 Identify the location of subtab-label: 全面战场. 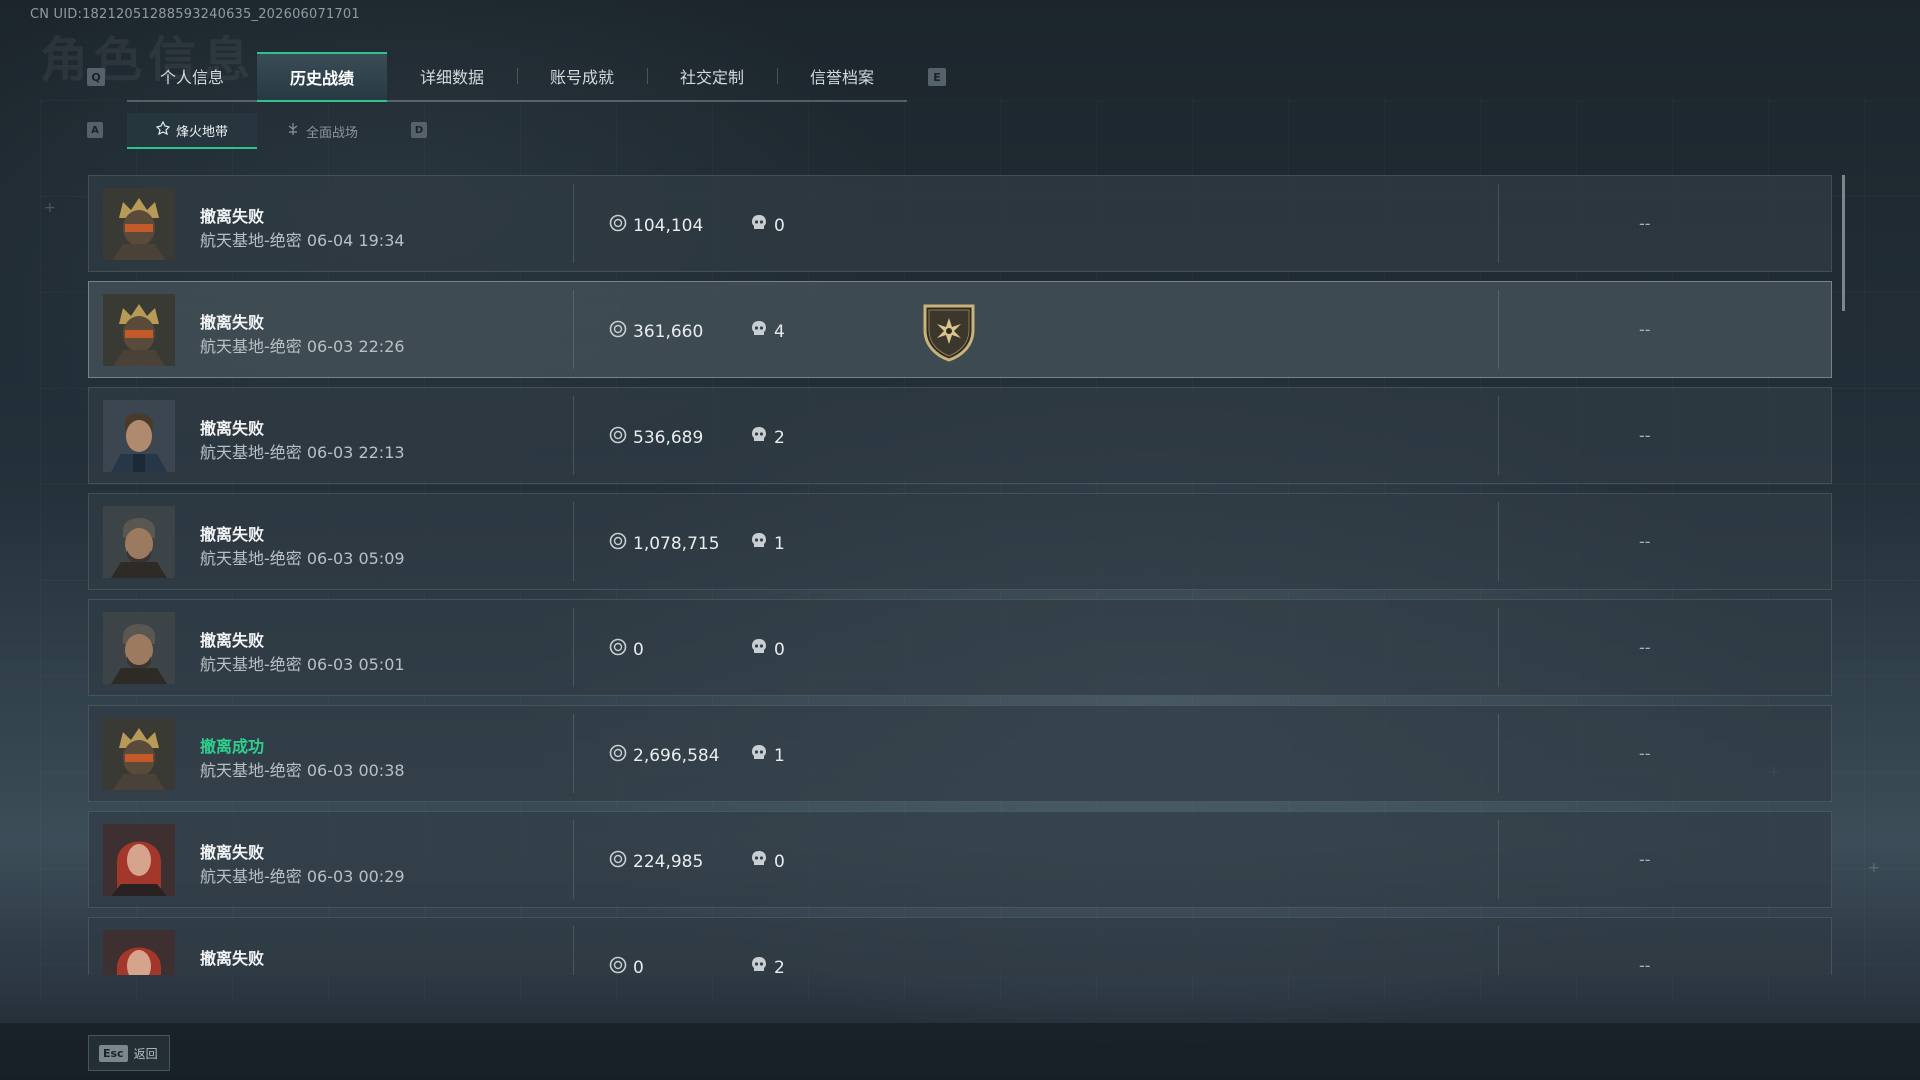
(331, 133).